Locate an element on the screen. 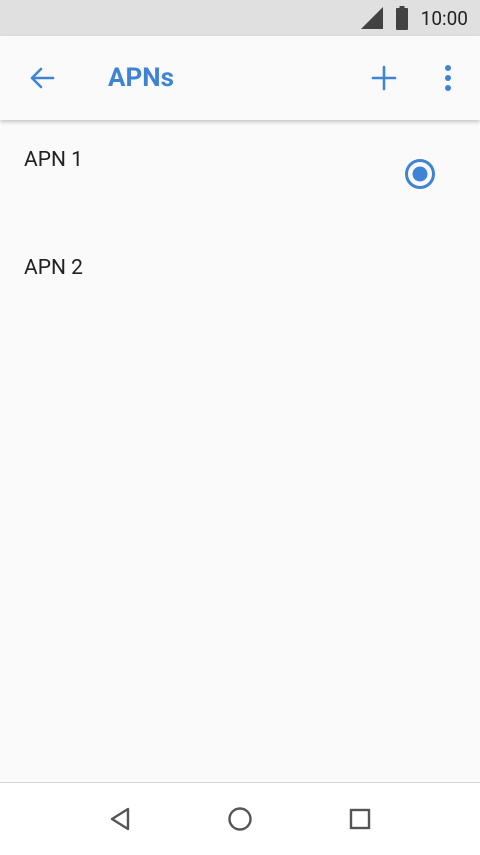 The image size is (480, 855). list-item-apn-1: APN 1 is located at coordinates (240, 174).